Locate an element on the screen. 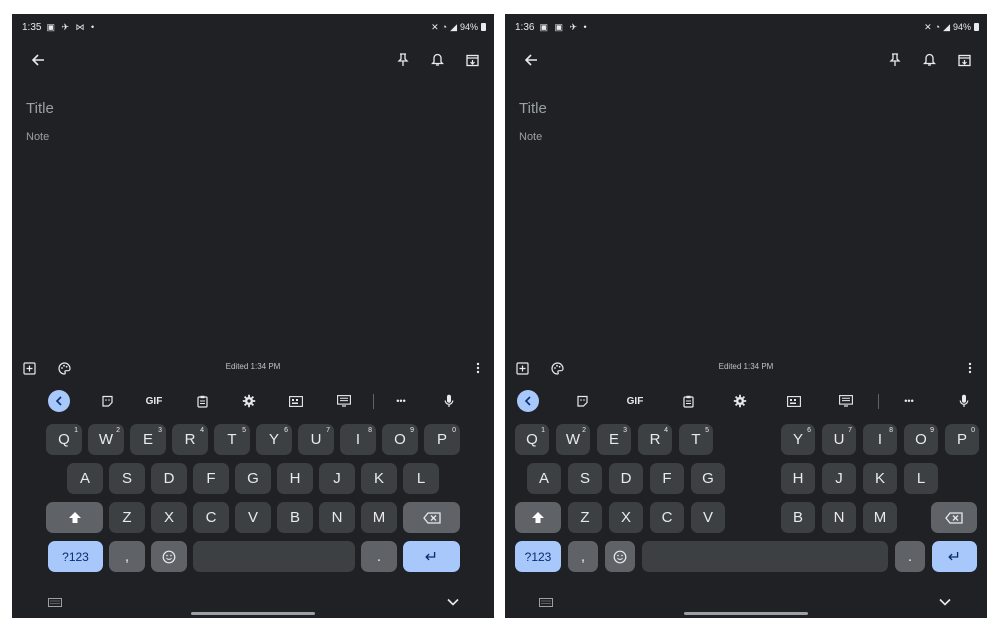 This screenshot has width=1000, height=632. reminder-button is located at coordinates (929, 60).